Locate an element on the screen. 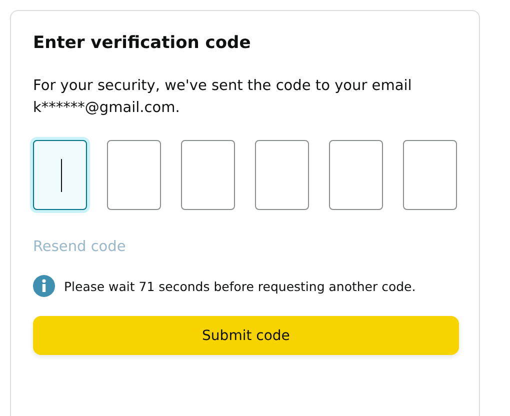 The width and height of the screenshot is (510, 416). notice-text: Please wait 71 seconds before requesting another code. is located at coordinates (240, 286).